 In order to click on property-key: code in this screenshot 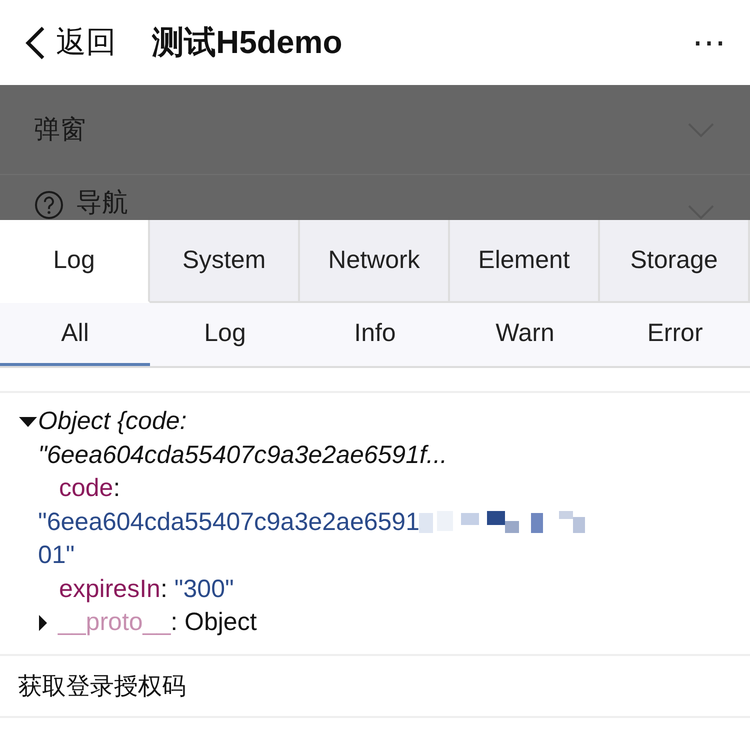, I will do `click(86, 489)`.